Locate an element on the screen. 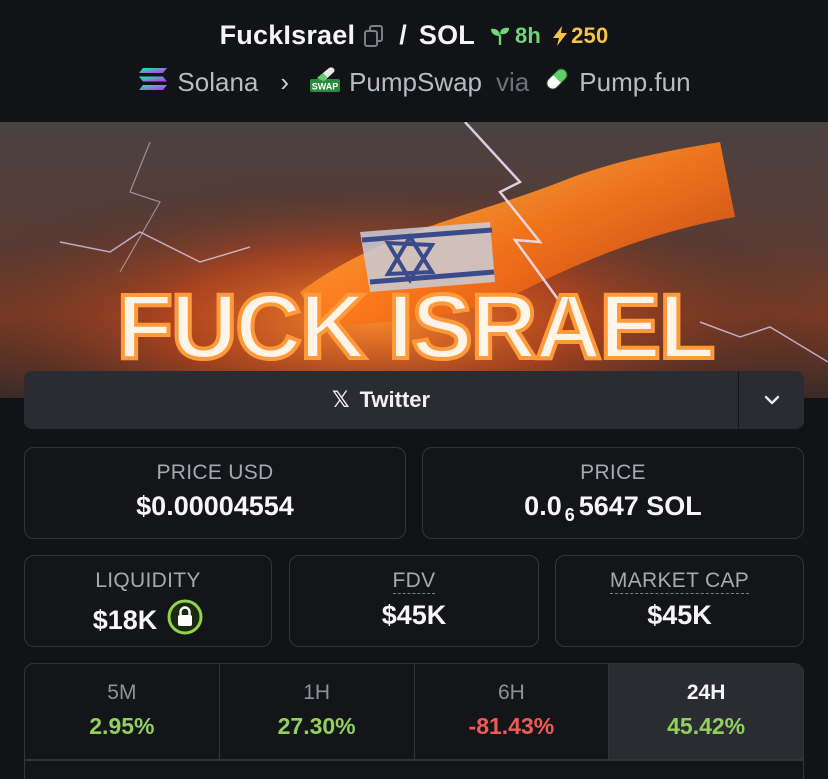 This screenshot has height=779, width=828. social-links-bar: 𝕏 Twitter is located at coordinates (414, 400).